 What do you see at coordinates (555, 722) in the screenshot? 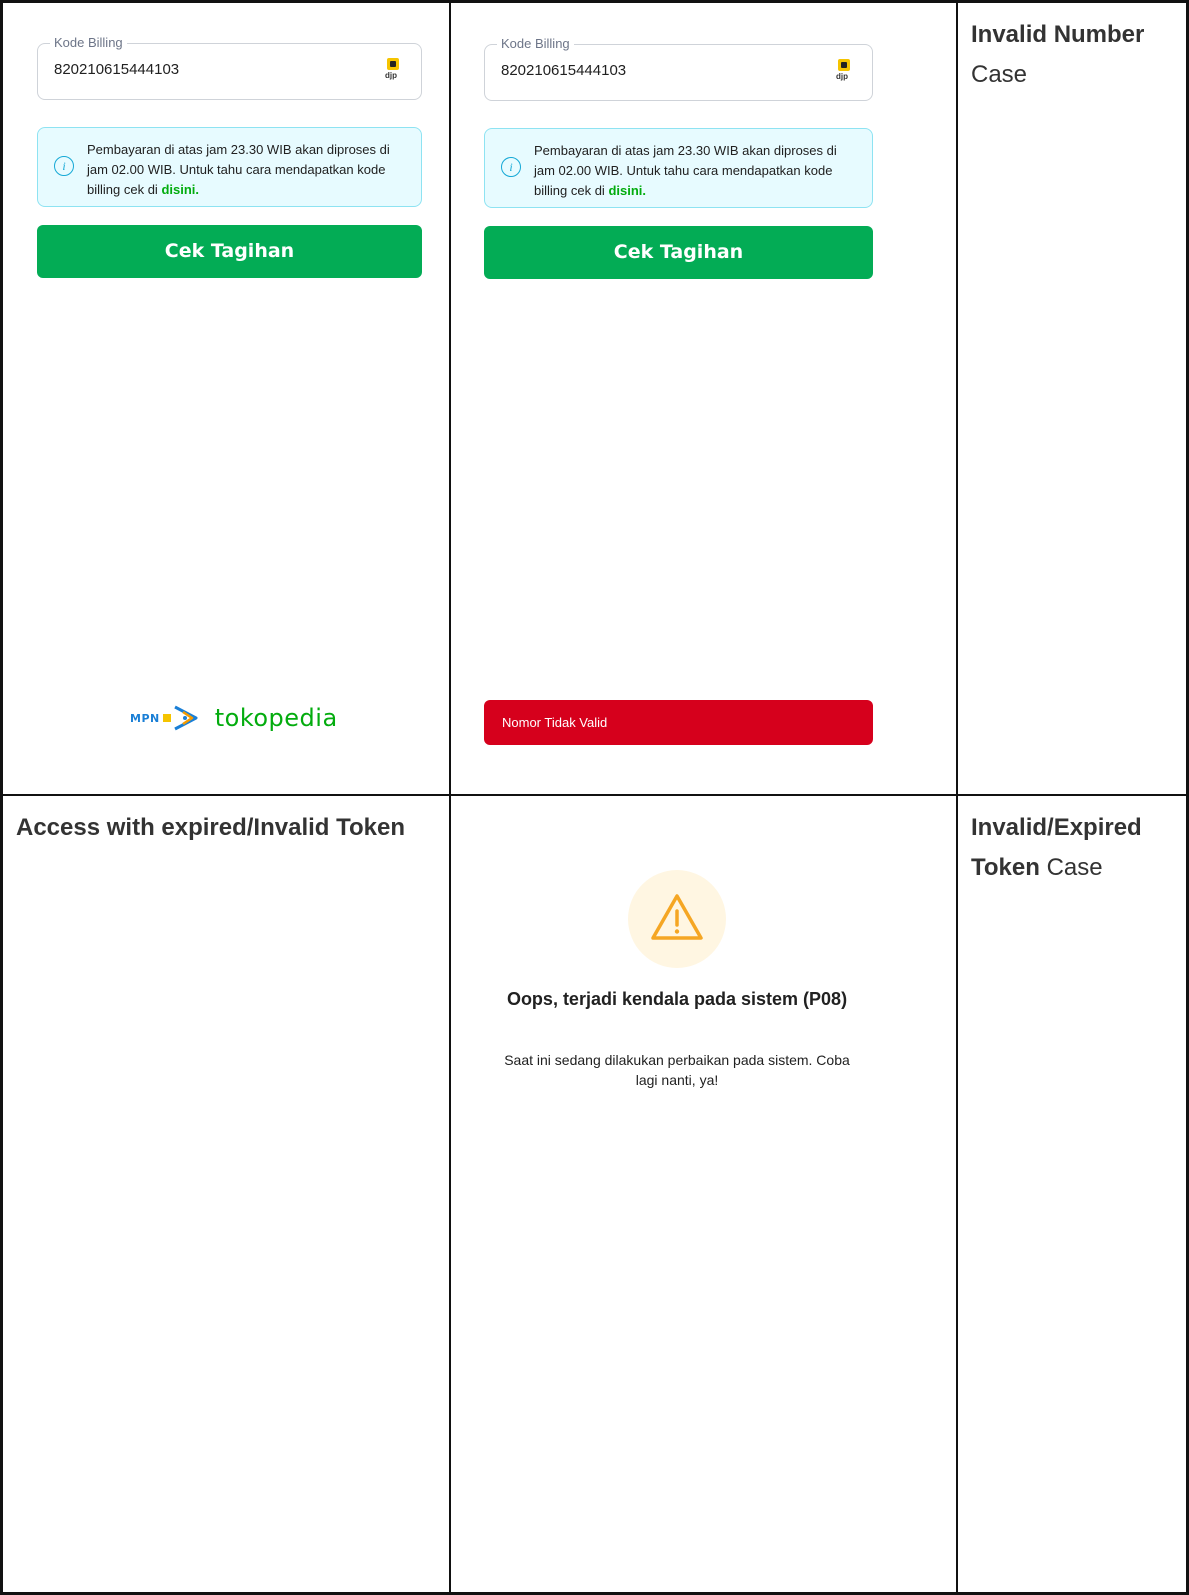
I see `error-toast-text: Nomor Tidak Valid` at bounding box center [555, 722].